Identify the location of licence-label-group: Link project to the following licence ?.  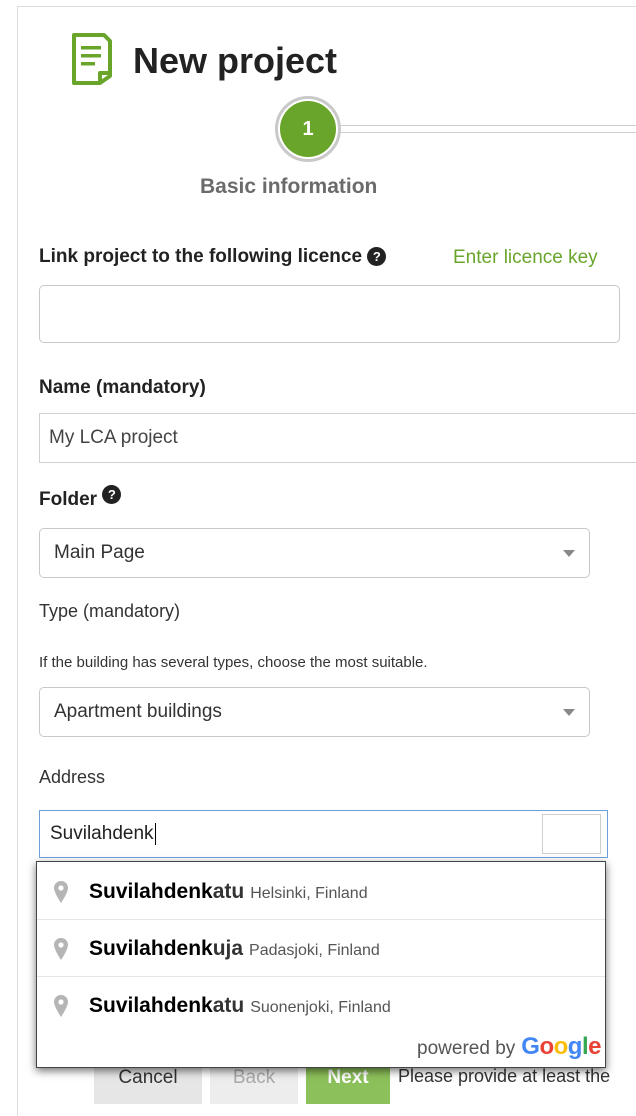
(213, 257).